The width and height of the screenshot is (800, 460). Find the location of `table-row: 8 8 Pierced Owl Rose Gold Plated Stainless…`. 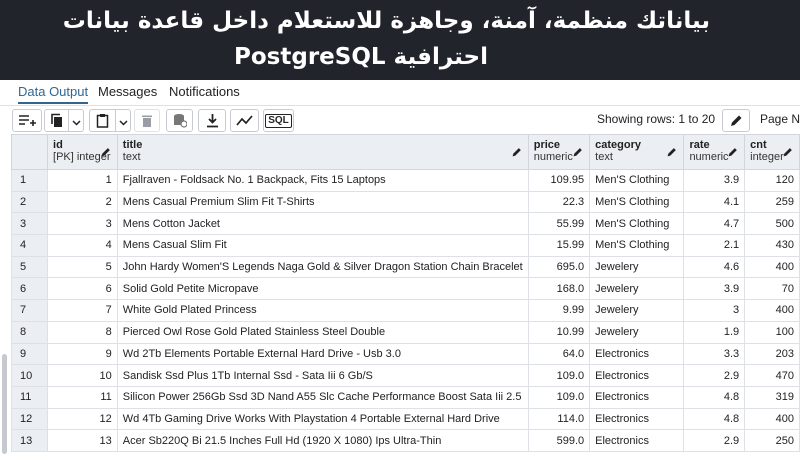

table-row: 8 8 Pierced Owl Rose Gold Plated Stainless… is located at coordinates (405, 332).